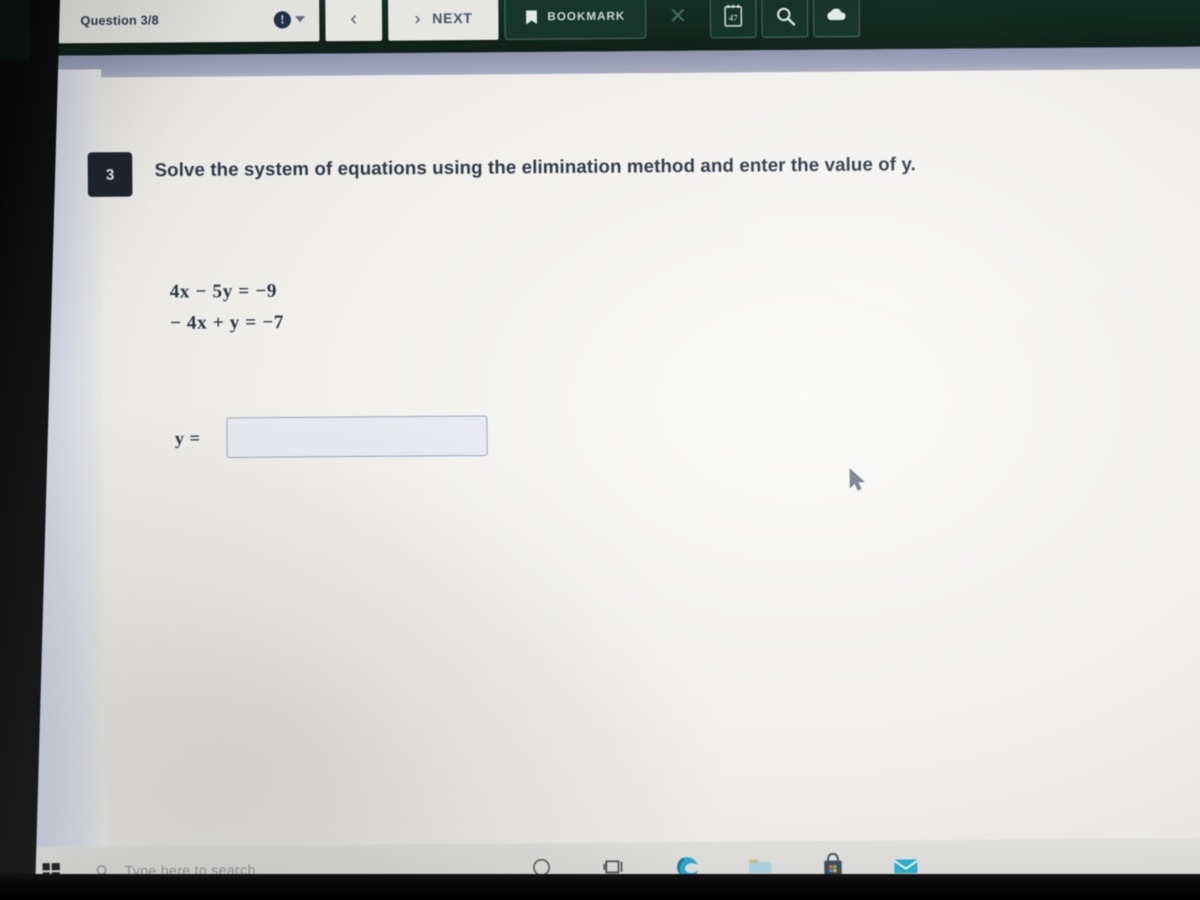  I want to click on notepad-button: 47, so click(734, 19).